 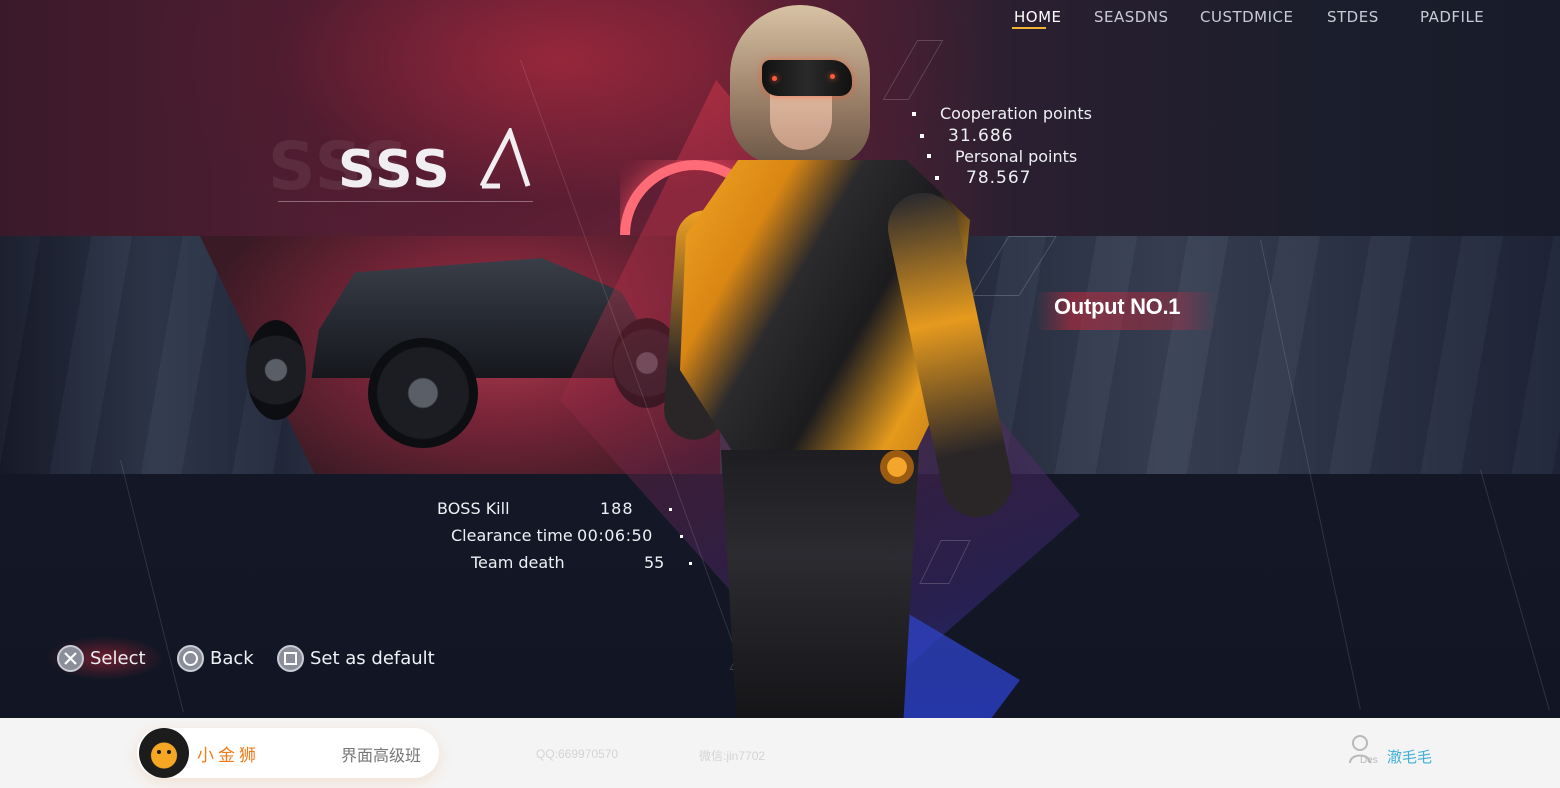 What do you see at coordinates (897, 467) in the screenshot?
I see `character-knee-light` at bounding box center [897, 467].